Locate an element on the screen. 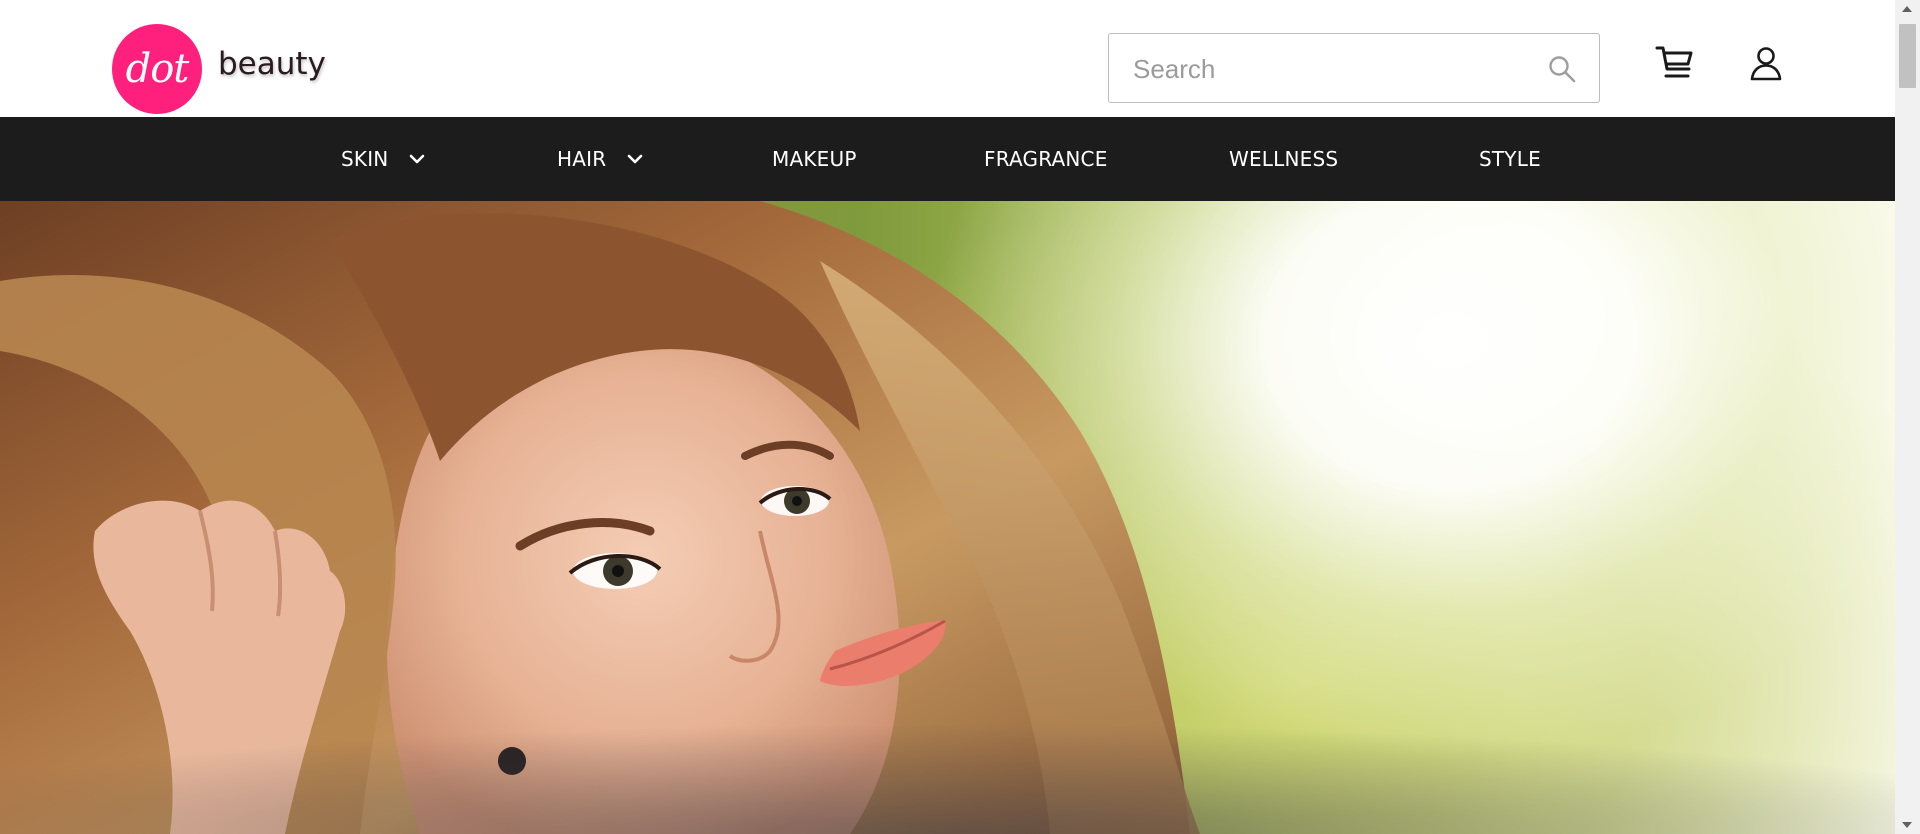  nav-item-label: STYLE is located at coordinates (1510, 159).